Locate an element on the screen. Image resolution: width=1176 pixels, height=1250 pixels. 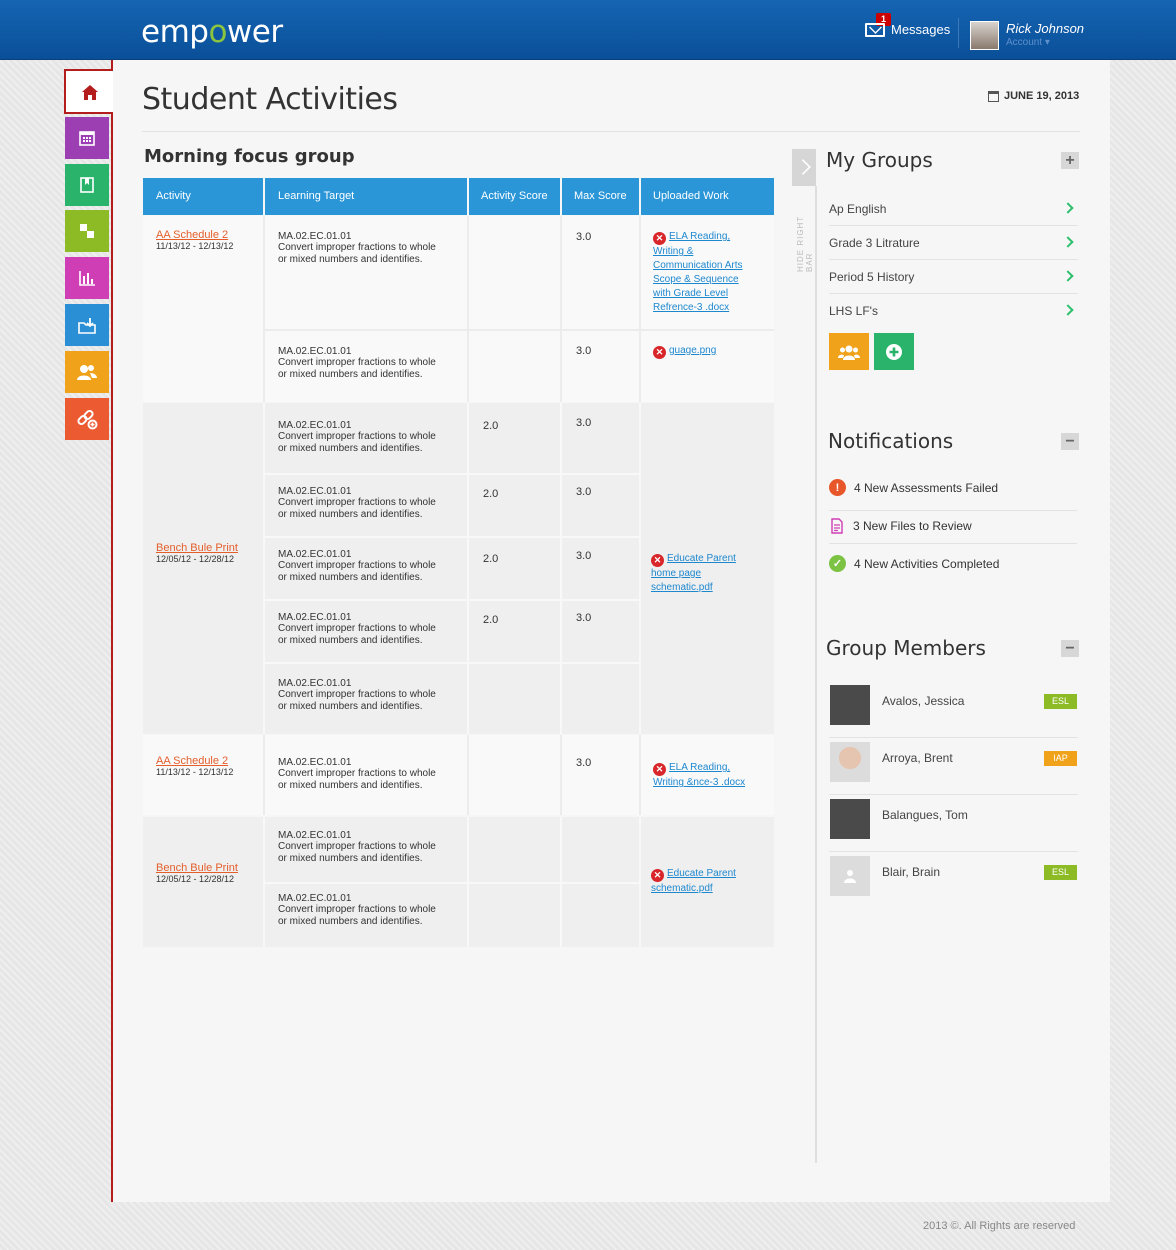
col-learning-target: Learning Target is located at coordinates (366, 196).